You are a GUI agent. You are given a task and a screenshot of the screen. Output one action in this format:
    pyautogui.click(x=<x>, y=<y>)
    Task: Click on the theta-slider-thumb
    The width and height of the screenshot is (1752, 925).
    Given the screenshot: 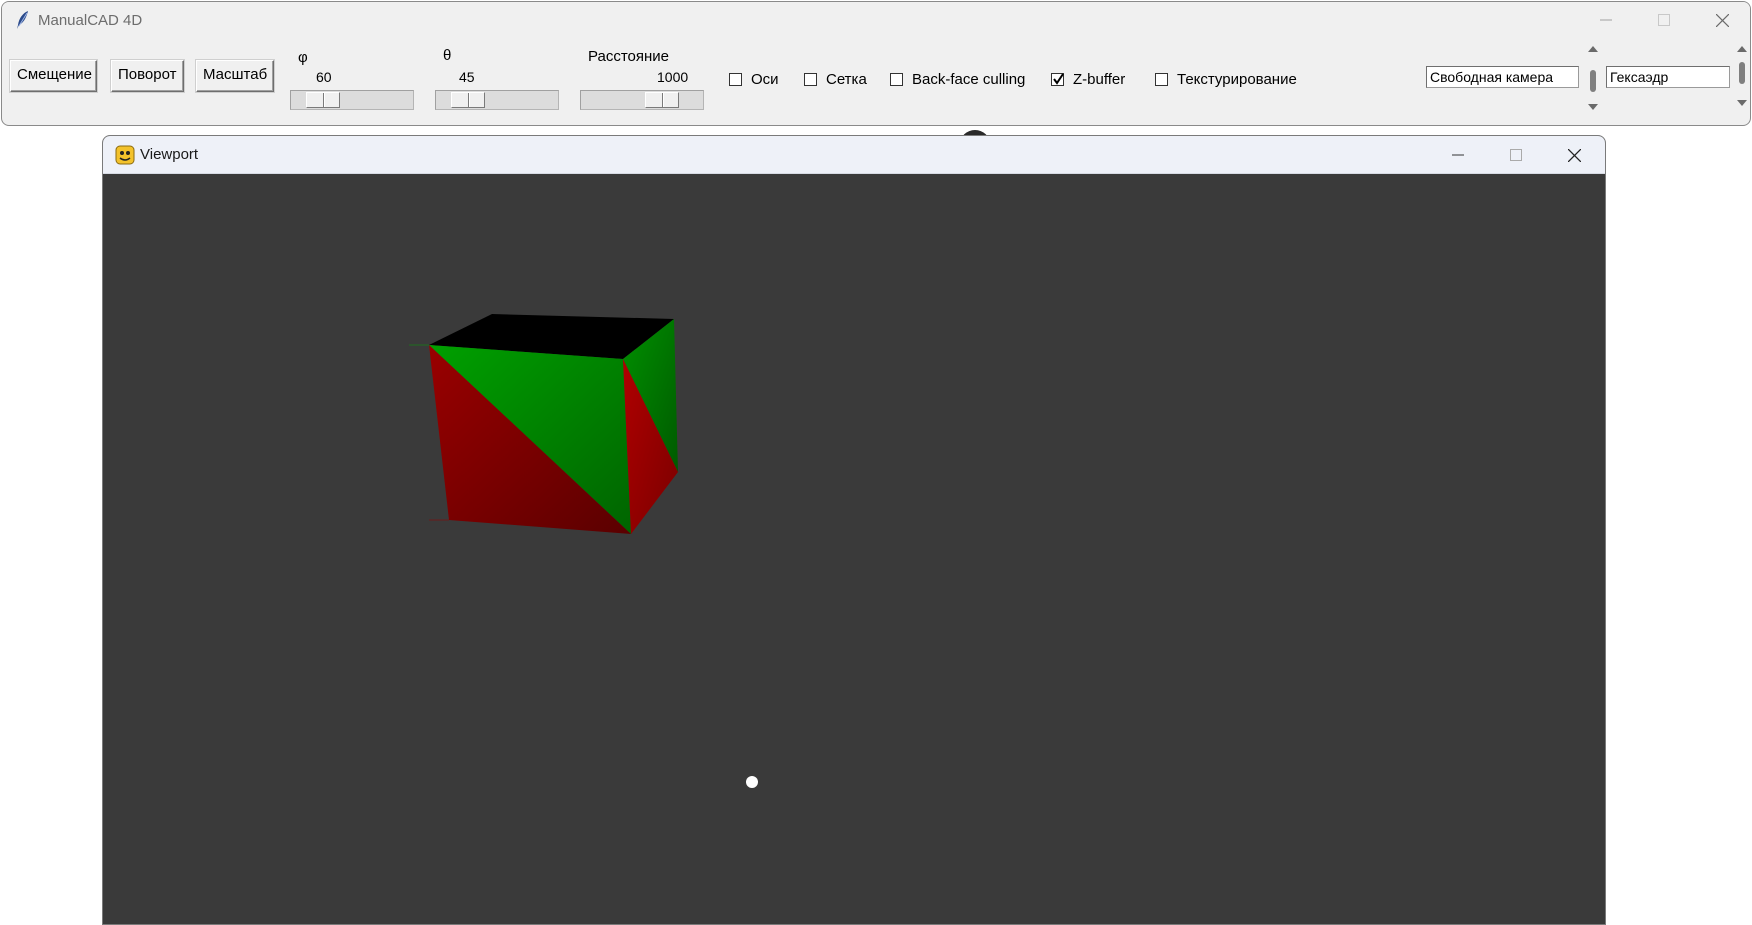 What is the action you would take?
    pyautogui.click(x=468, y=100)
    